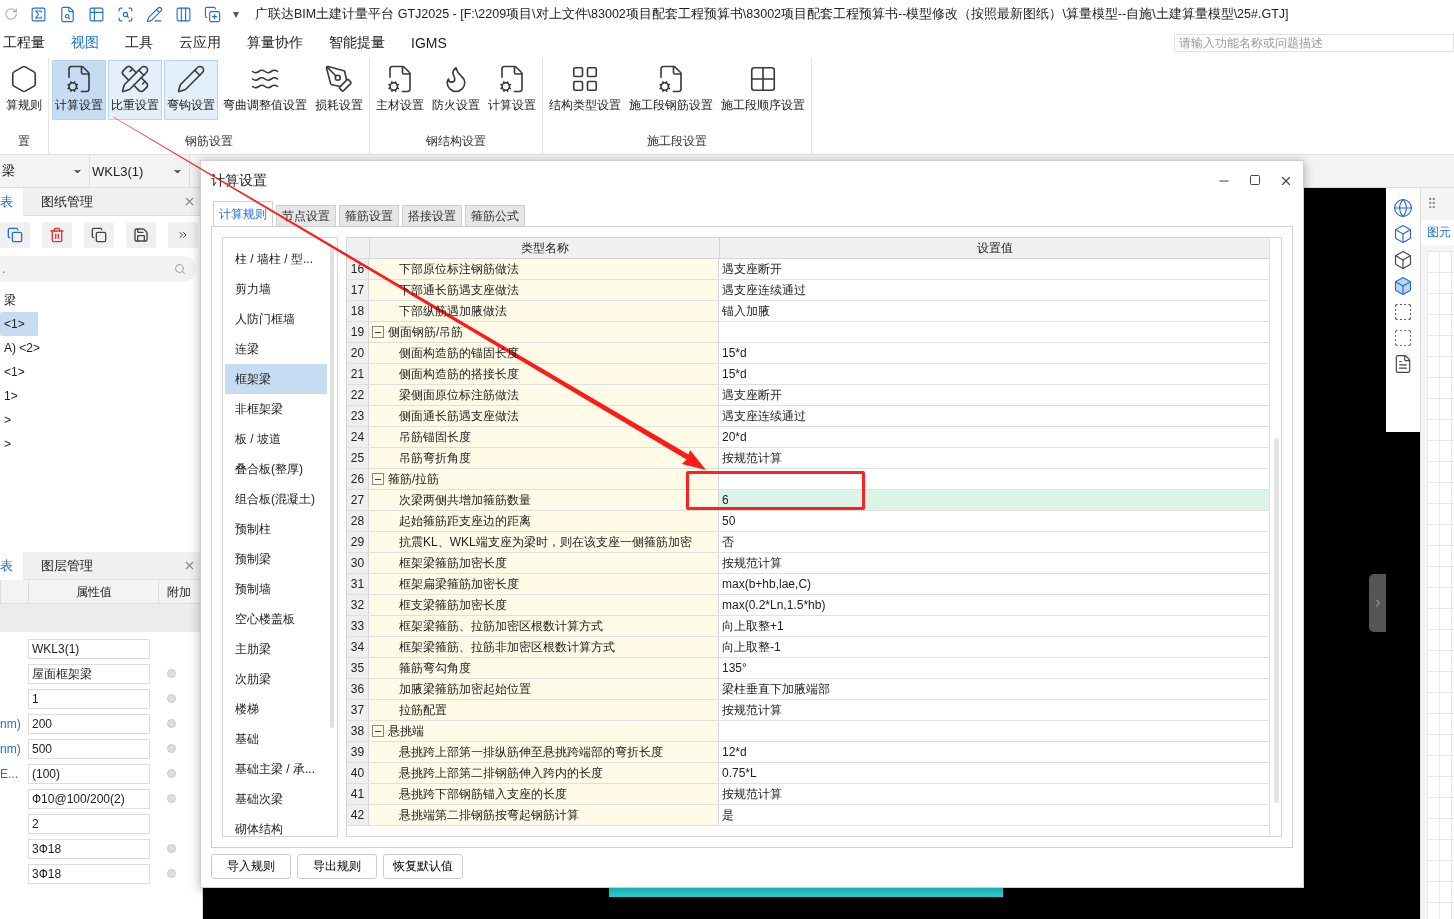  I want to click on setting-value: 135°, so click(734, 668).